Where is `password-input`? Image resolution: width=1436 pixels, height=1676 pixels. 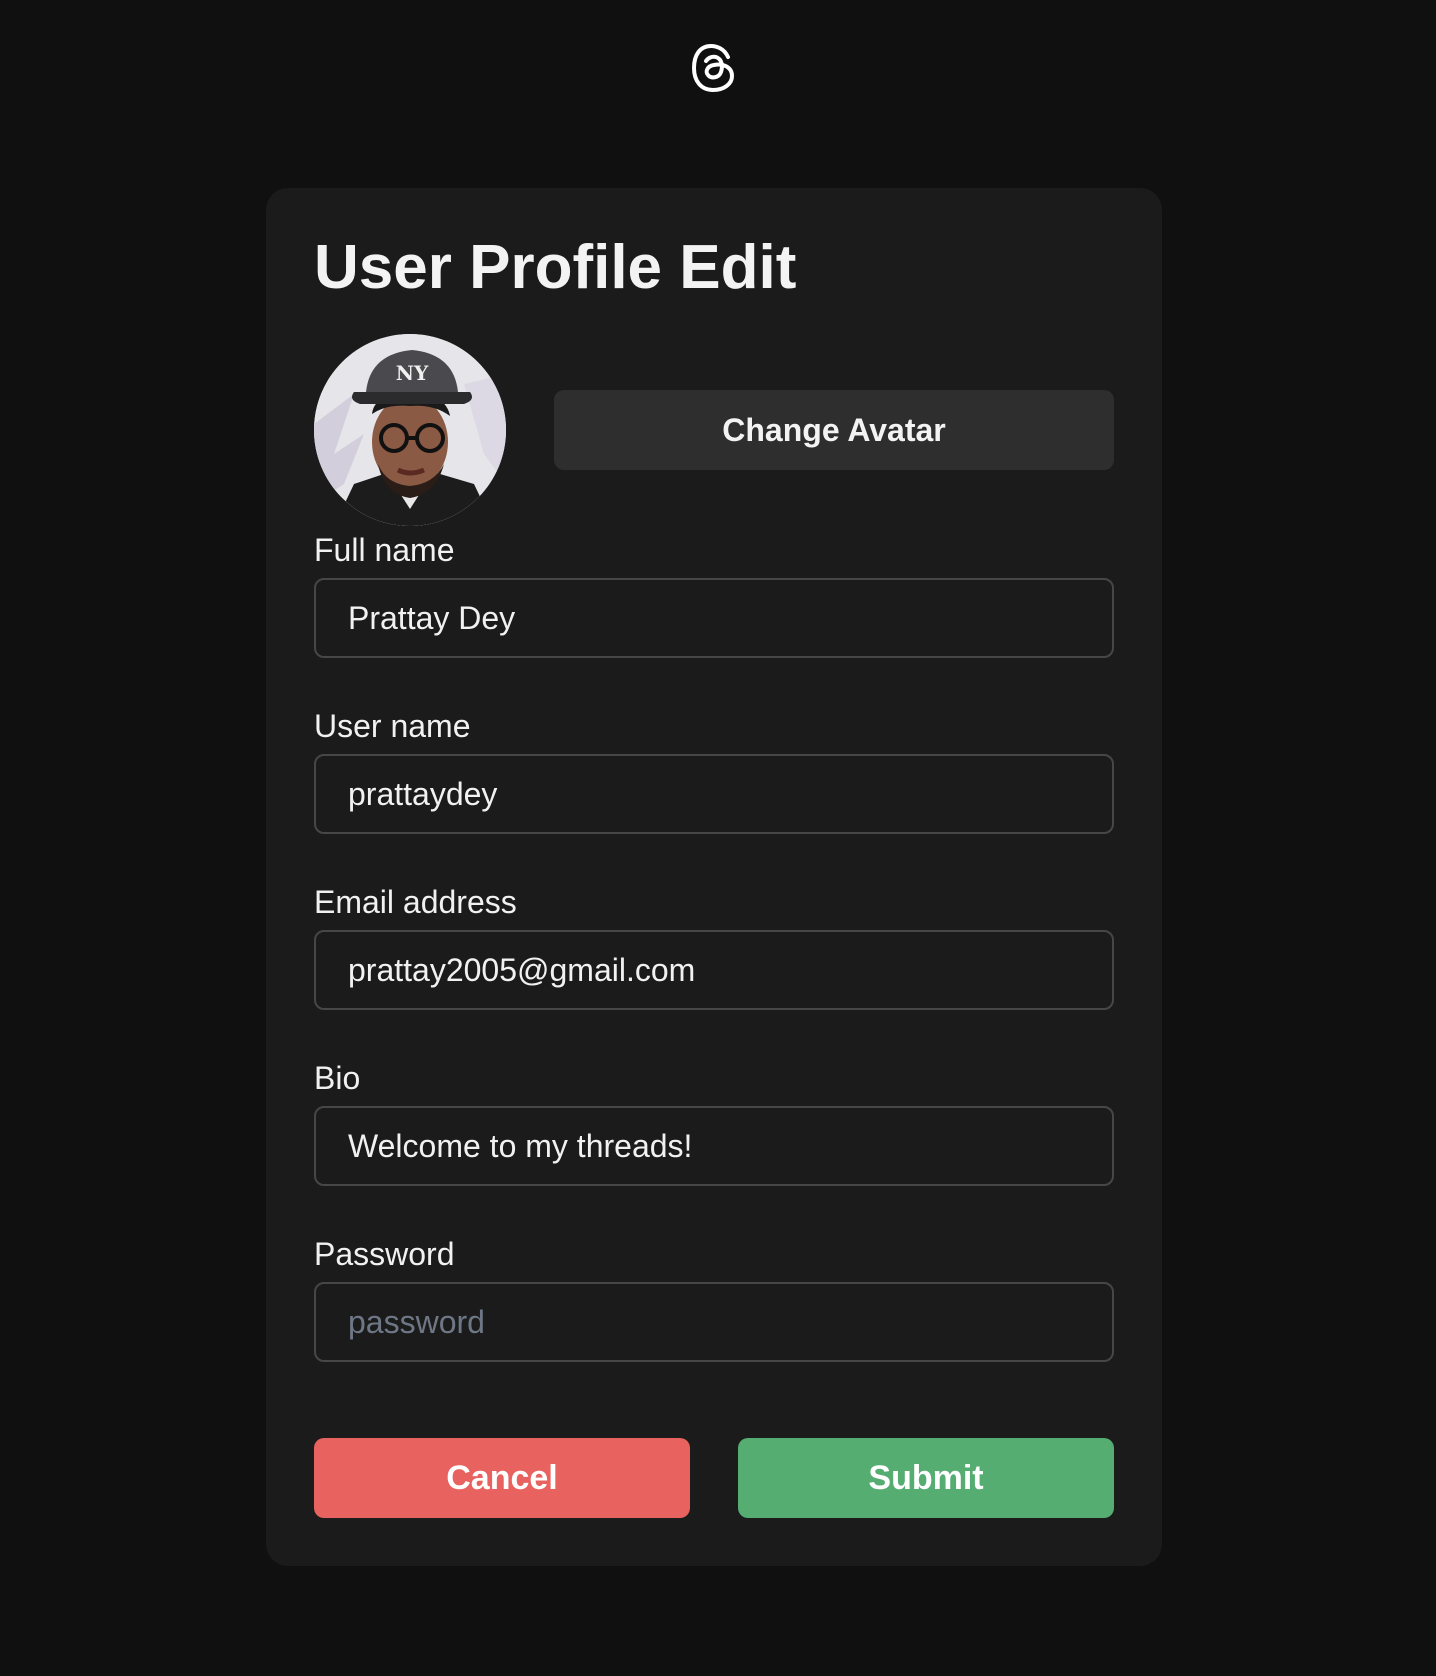 password-input is located at coordinates (714, 1322).